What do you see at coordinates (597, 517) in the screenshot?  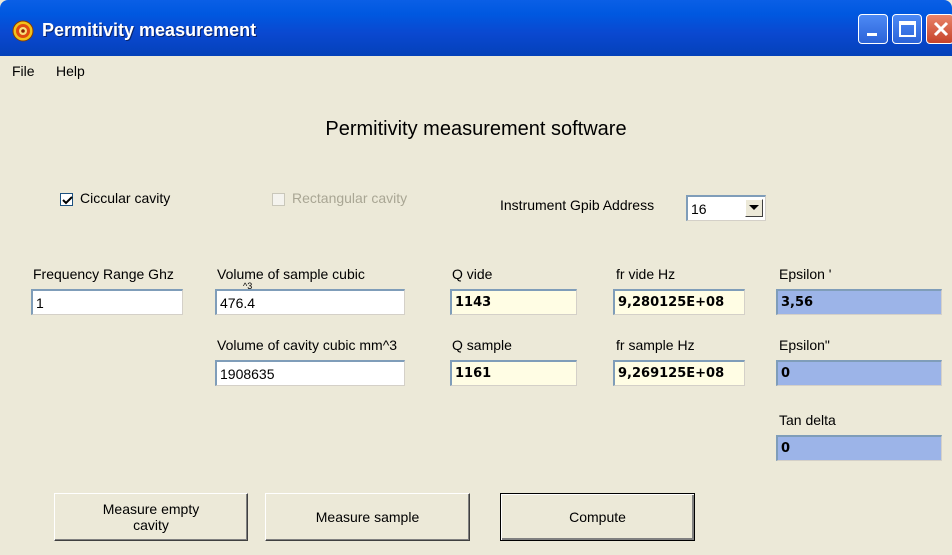 I see `compute-button: Compute` at bounding box center [597, 517].